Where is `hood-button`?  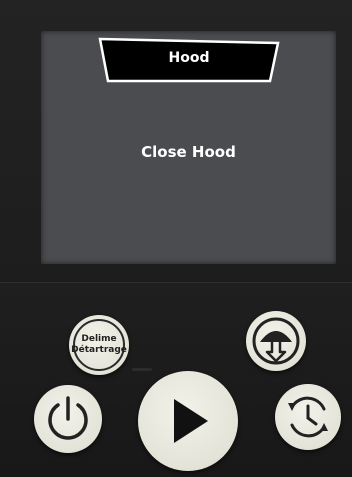 hood-button is located at coordinates (276, 341).